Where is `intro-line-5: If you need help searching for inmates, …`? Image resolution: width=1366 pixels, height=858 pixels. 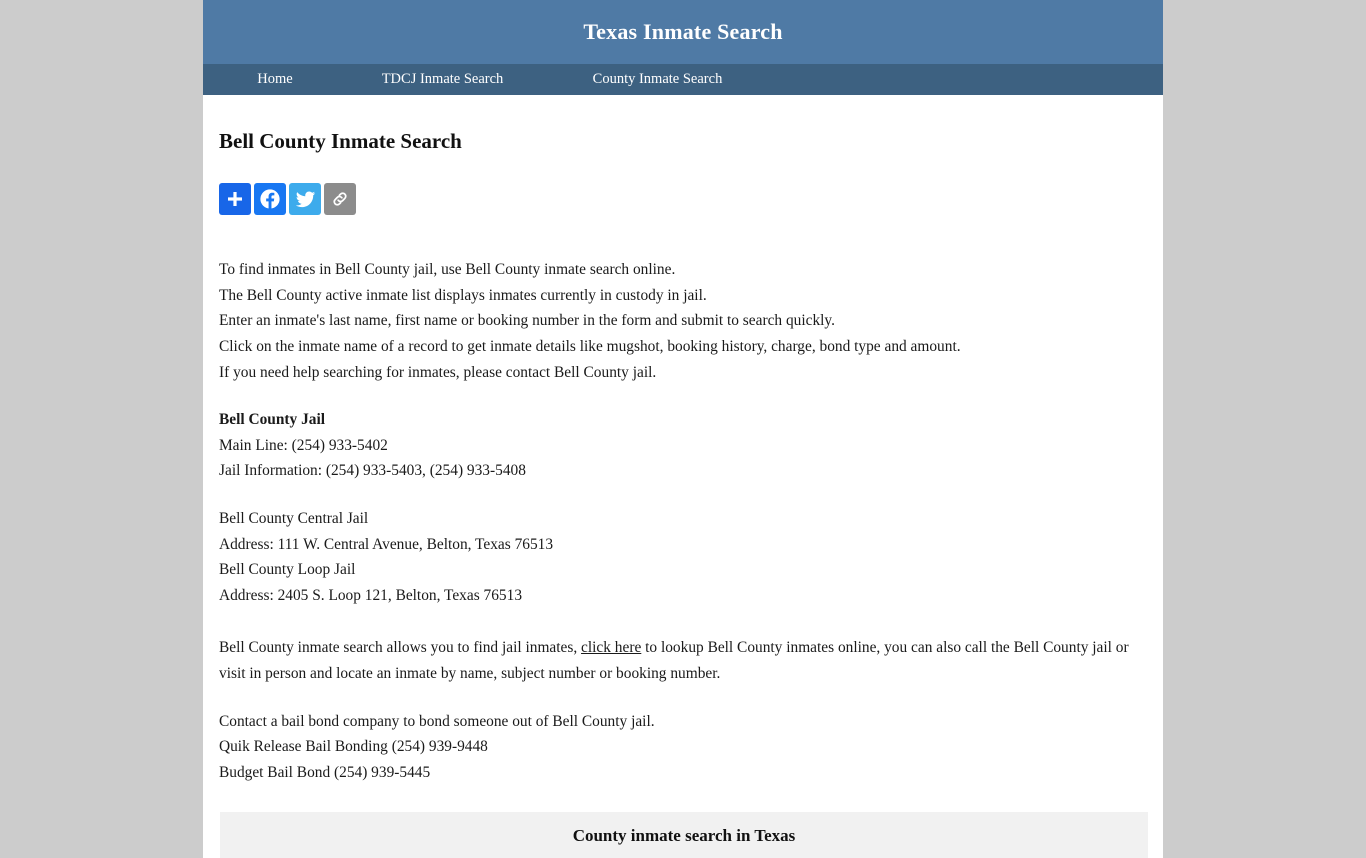 intro-line-5: If you need help searching for inmates, … is located at coordinates (438, 372).